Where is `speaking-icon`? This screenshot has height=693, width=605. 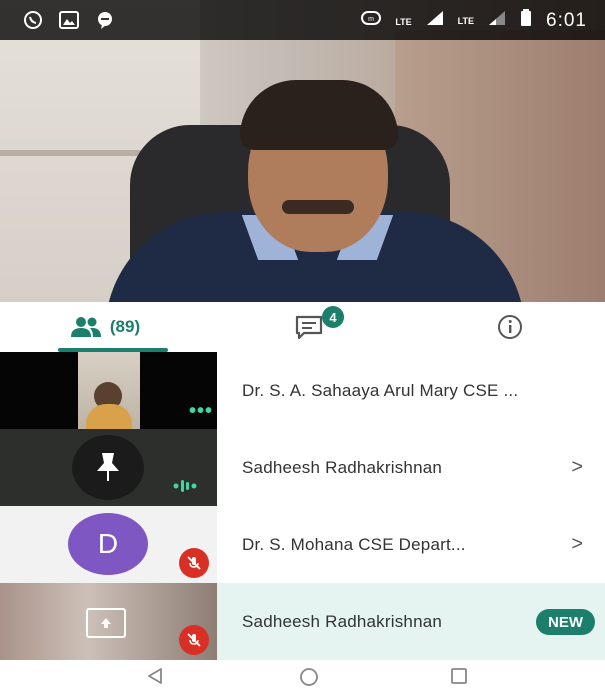
speaking-icon is located at coordinates (185, 488).